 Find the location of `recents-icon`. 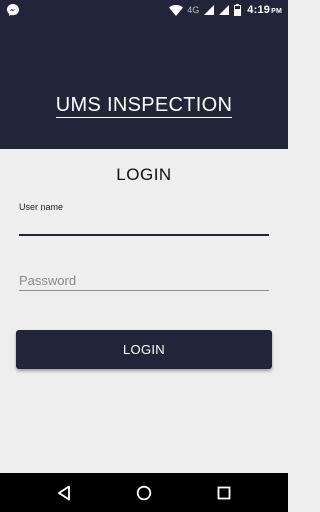

recents-icon is located at coordinates (224, 493).